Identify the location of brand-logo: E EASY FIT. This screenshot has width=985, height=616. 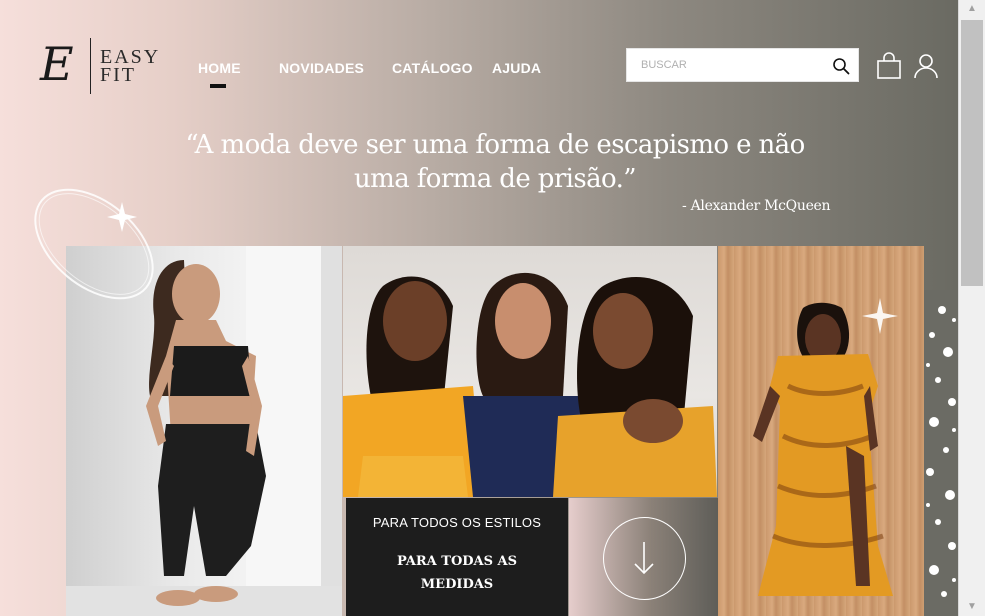
(105, 65).